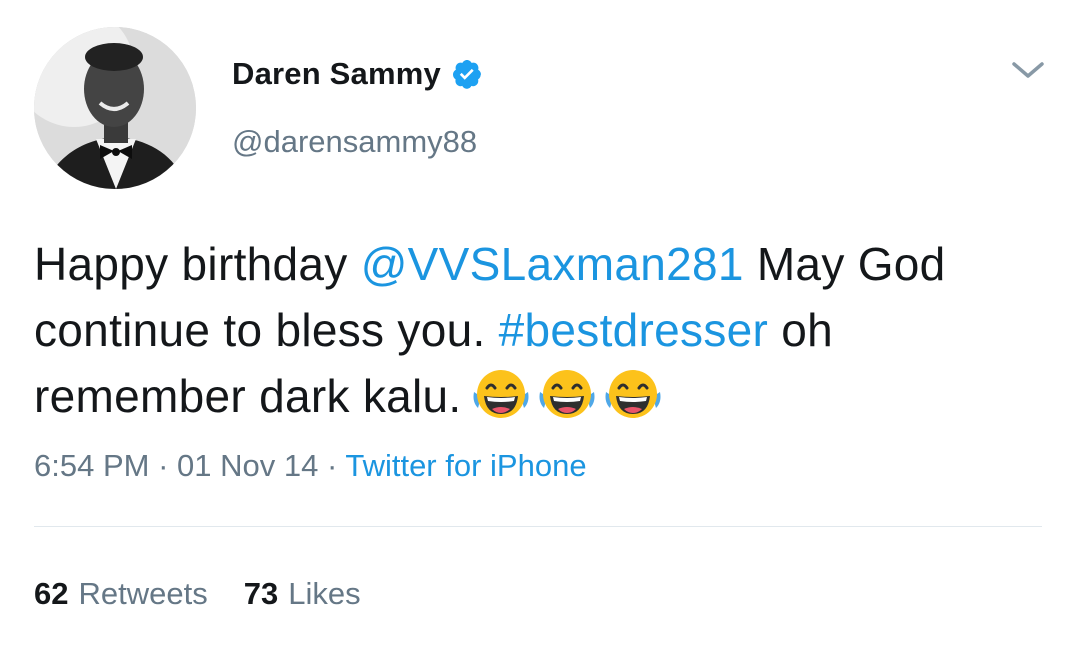 Image resolution: width=1078 pixels, height=658 pixels. Describe the element at coordinates (1028, 70) in the screenshot. I see `chevron-down-icon` at that location.